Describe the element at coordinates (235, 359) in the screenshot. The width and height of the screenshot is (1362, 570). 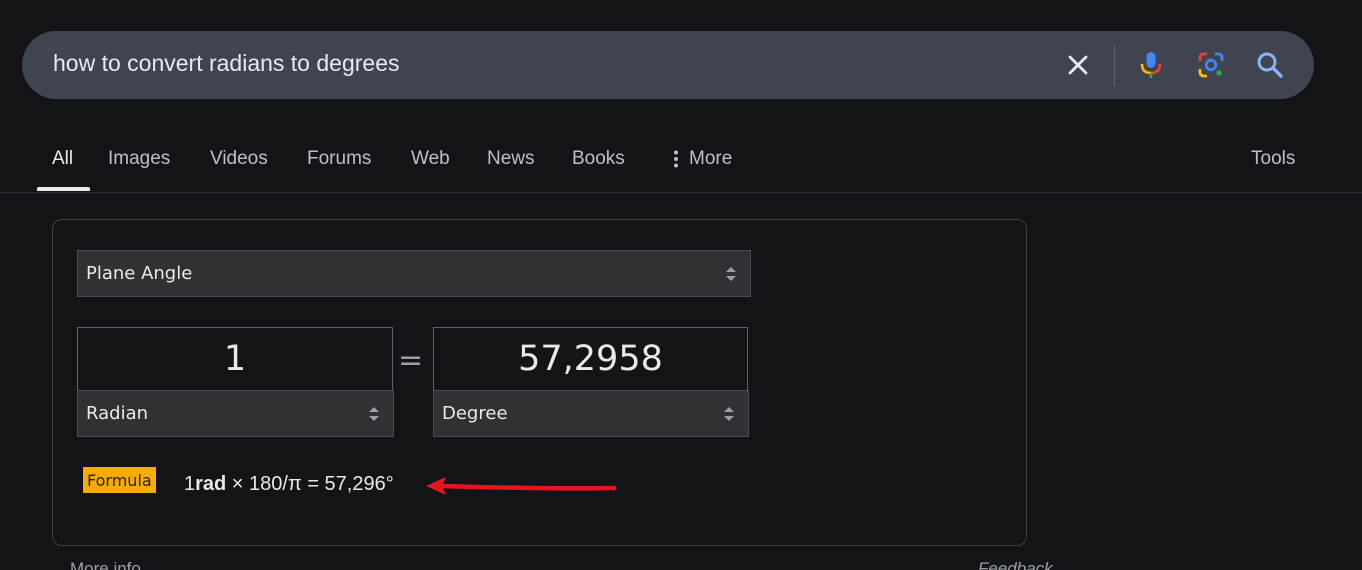
I see `from-value-input: 1` at that location.